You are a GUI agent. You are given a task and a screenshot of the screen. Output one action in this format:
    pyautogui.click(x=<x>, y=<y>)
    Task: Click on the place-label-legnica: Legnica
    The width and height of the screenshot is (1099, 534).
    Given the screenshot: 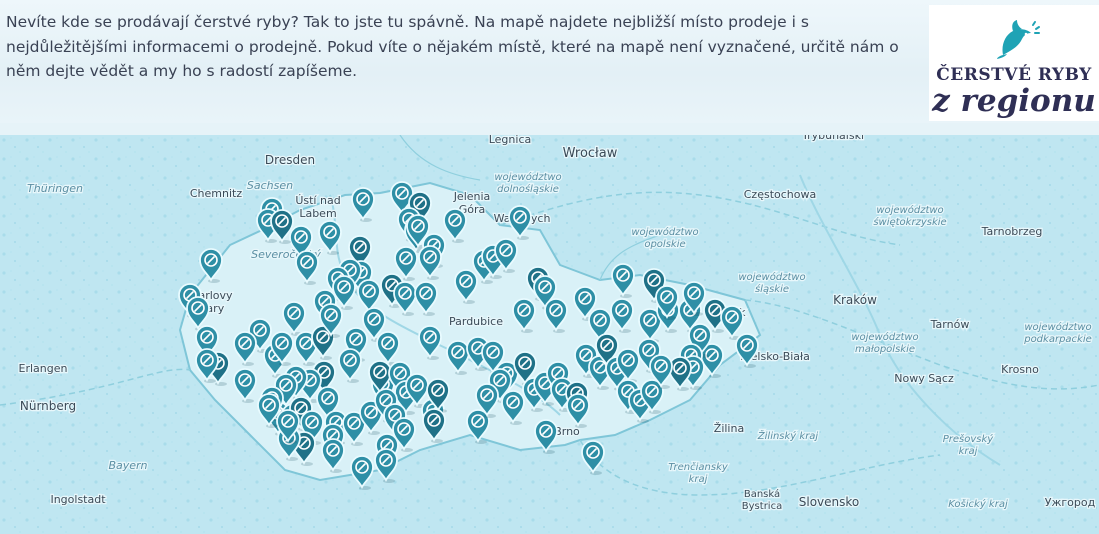 What is the action you would take?
    pyautogui.click(x=510, y=140)
    